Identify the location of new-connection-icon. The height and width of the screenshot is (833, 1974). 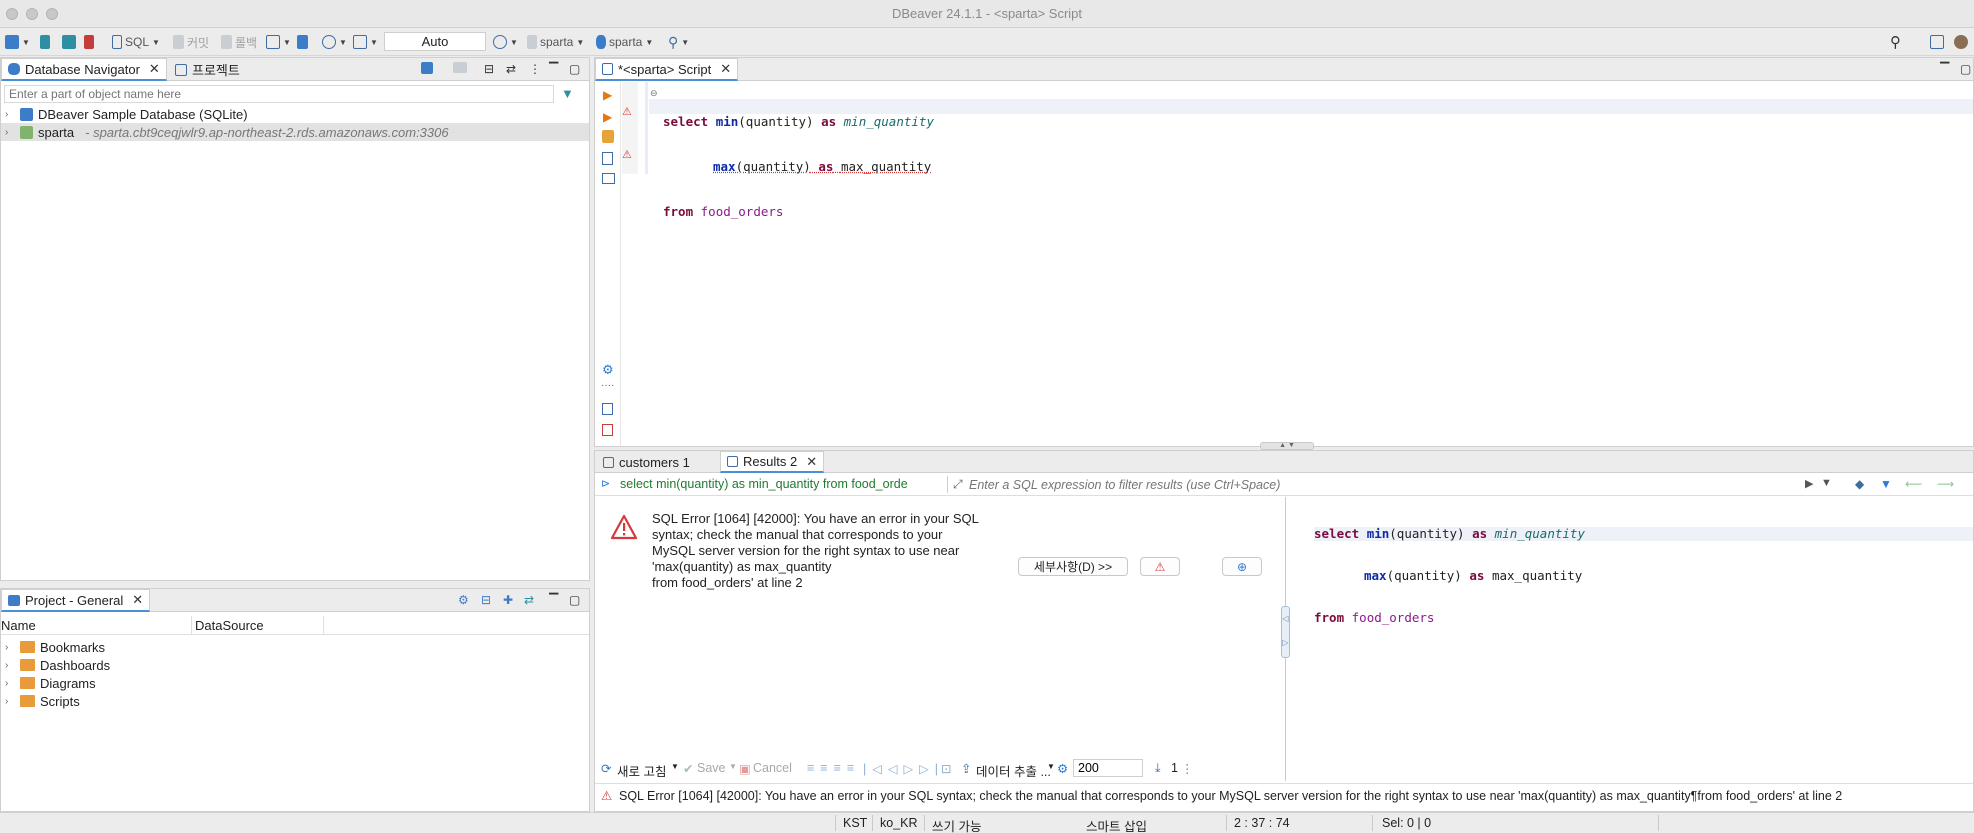
(427, 69).